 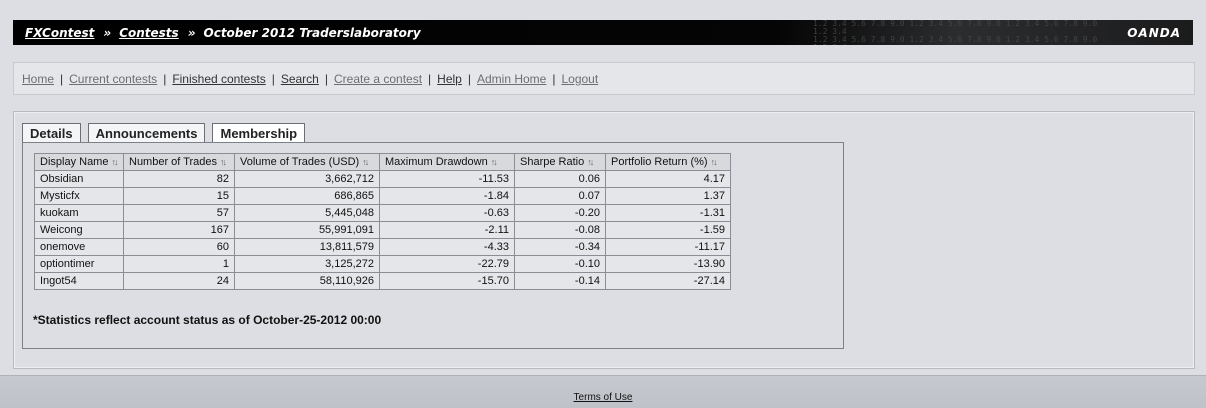 I want to click on column-header-display-name: Display Name ↑↓, so click(x=79, y=162).